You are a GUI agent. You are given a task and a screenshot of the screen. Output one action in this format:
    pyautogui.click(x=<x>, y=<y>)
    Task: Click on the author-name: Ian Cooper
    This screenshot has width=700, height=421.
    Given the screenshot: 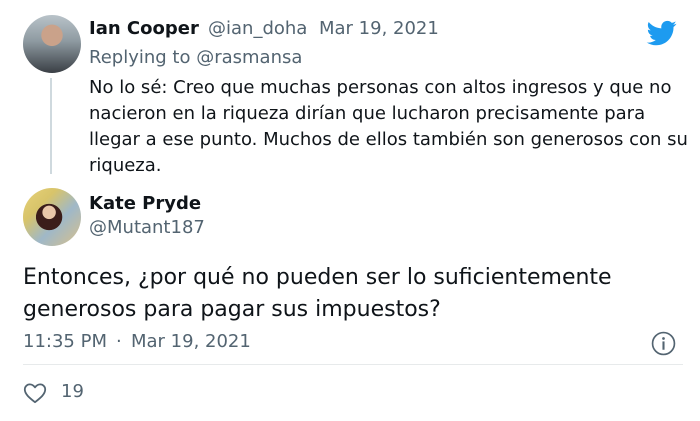 What is the action you would take?
    pyautogui.click(x=144, y=28)
    